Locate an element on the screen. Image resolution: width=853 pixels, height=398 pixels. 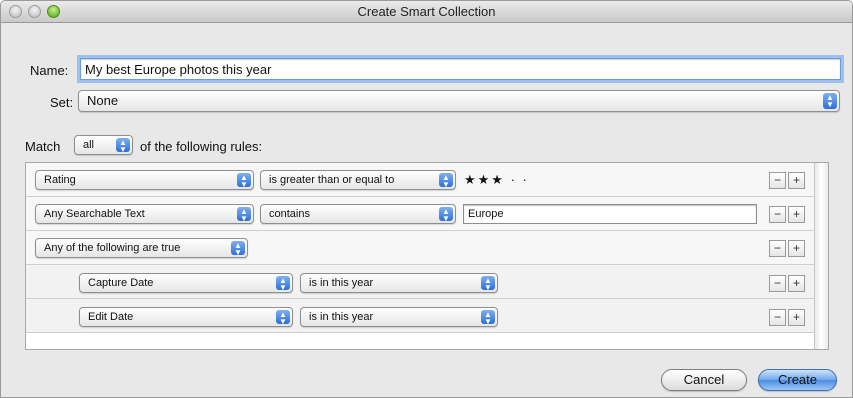
match-suffix-label: of the following rules: is located at coordinates (201, 146).